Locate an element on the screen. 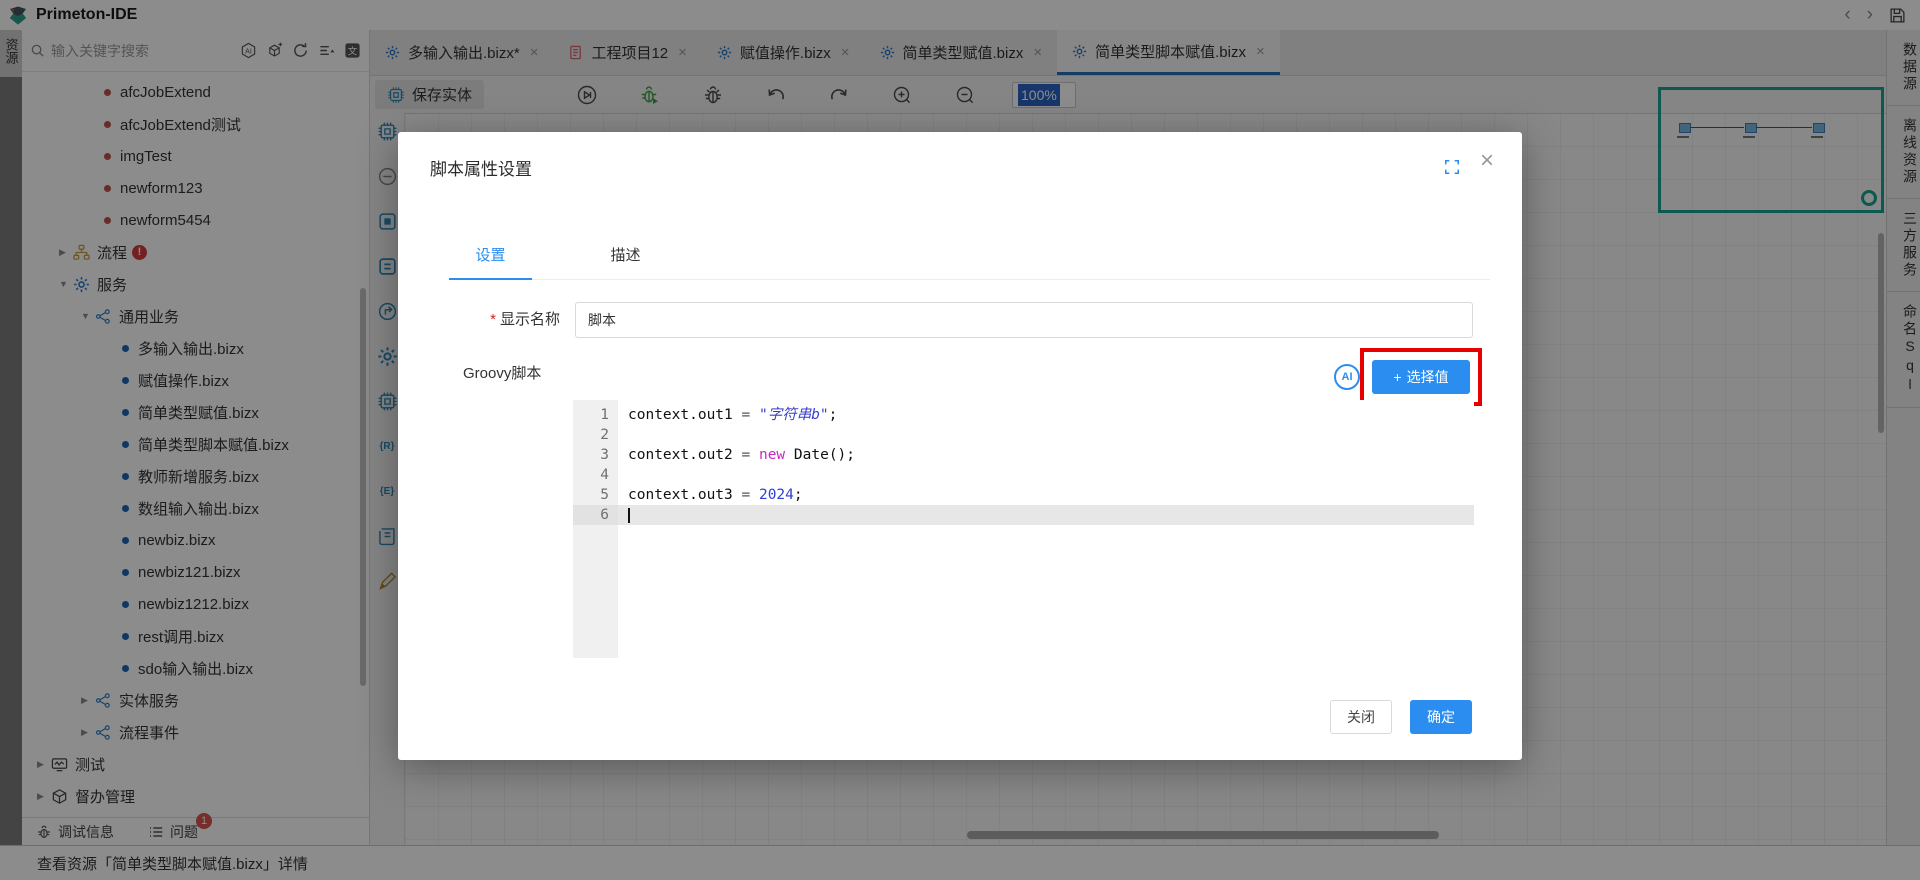 The width and height of the screenshot is (1920, 880). line-number: 3 is located at coordinates (604, 455).